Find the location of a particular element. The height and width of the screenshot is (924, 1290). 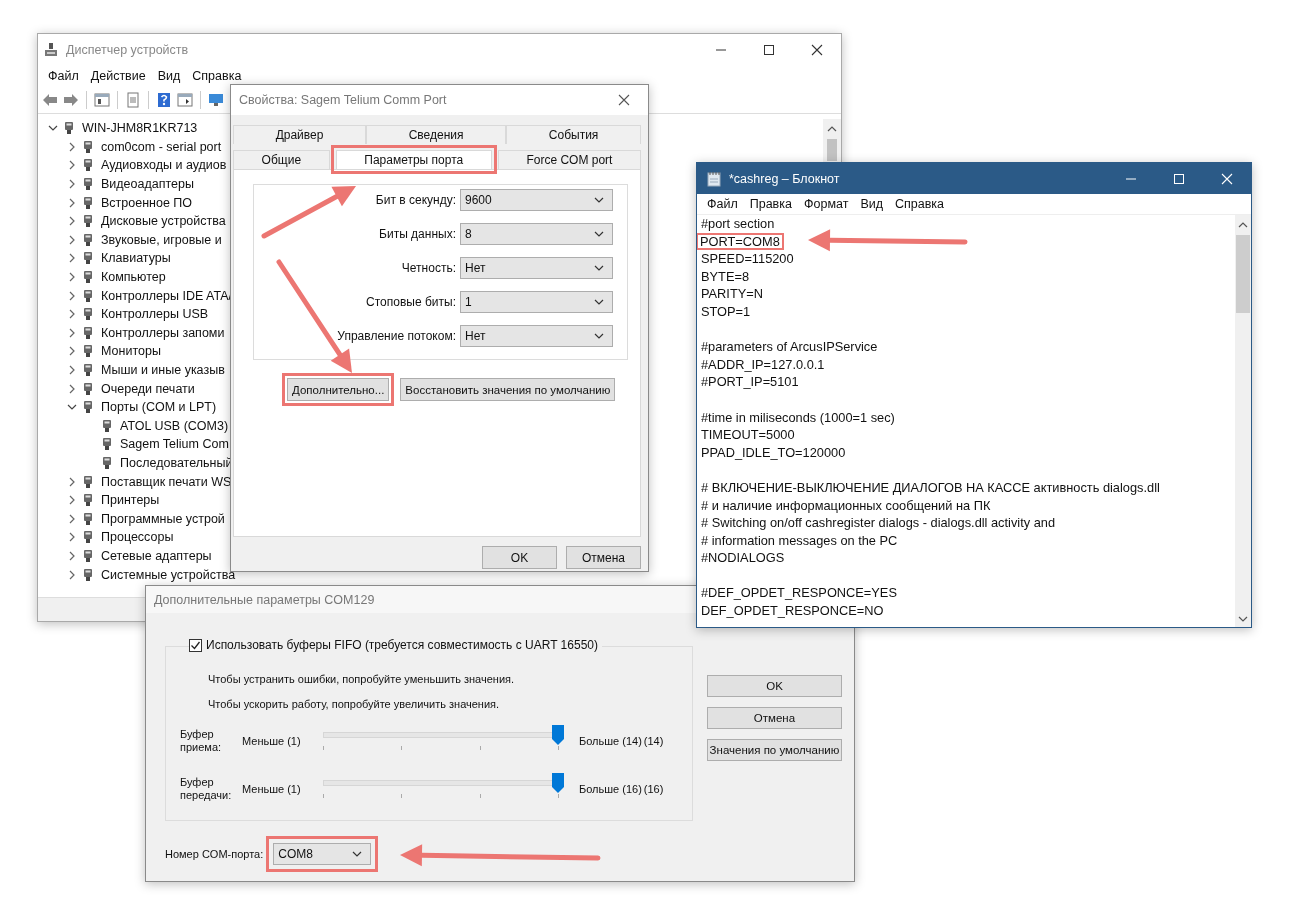

tree-item: Sagem Telium Com is located at coordinates (174, 444).